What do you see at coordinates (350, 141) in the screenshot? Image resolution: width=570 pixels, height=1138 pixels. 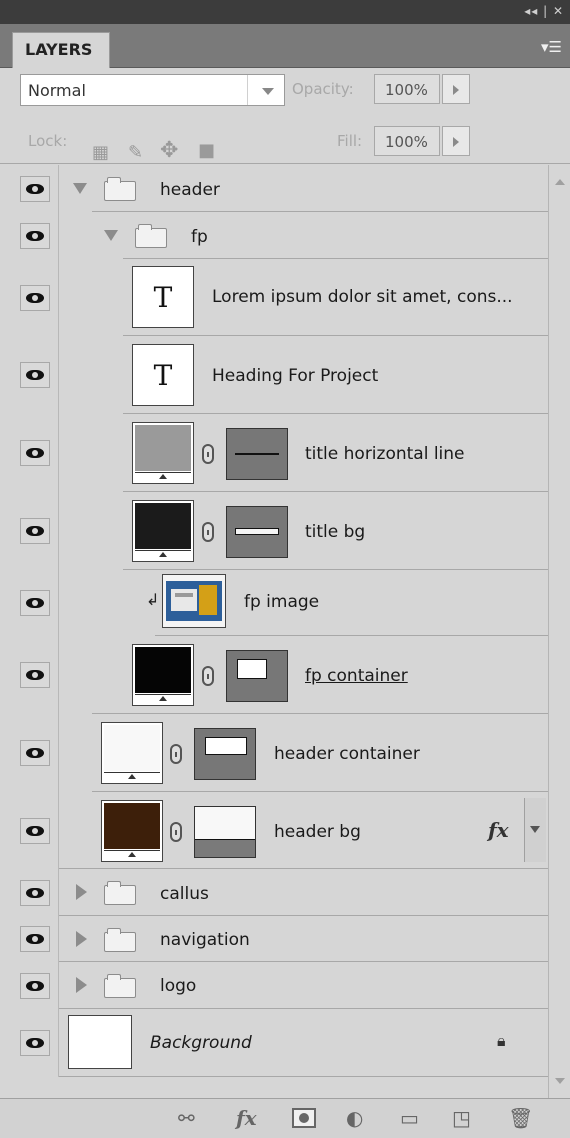 I see `fill-label: Fill:` at bounding box center [350, 141].